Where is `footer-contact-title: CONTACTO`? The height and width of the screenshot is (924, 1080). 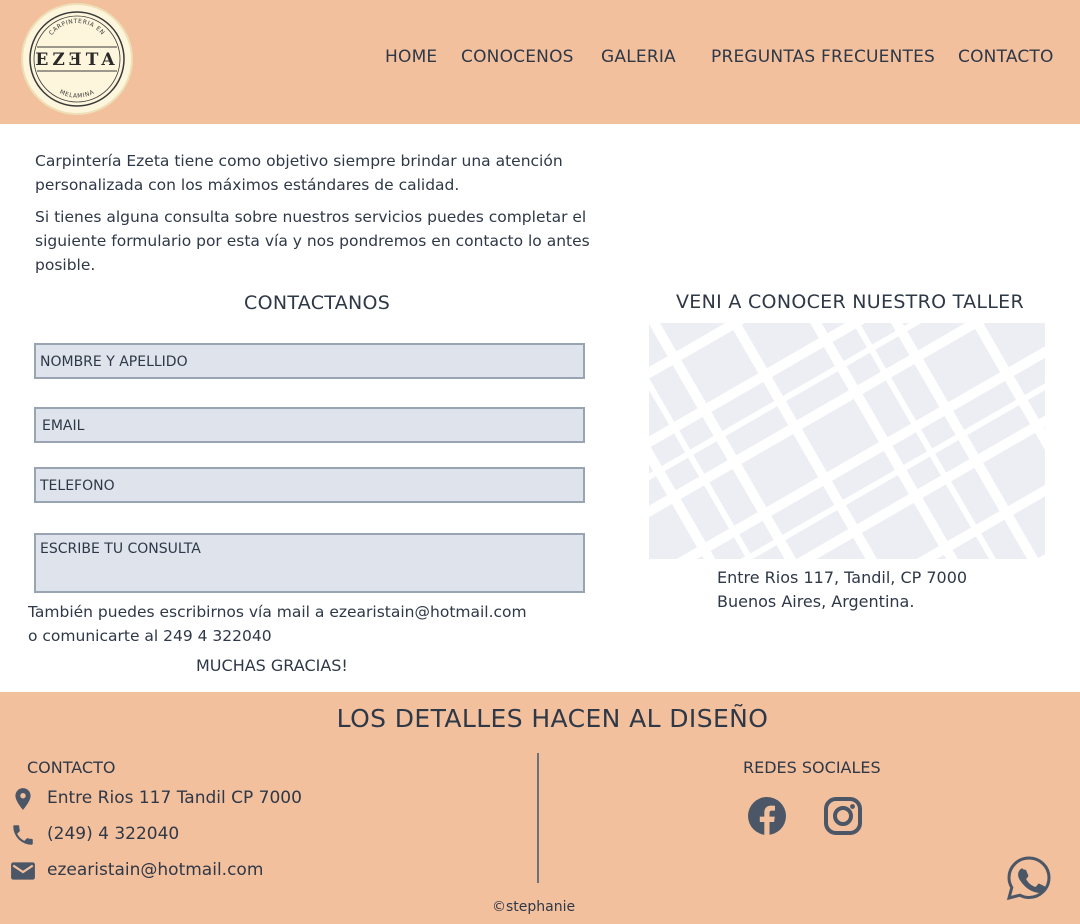 footer-contact-title: CONTACTO is located at coordinates (71, 767).